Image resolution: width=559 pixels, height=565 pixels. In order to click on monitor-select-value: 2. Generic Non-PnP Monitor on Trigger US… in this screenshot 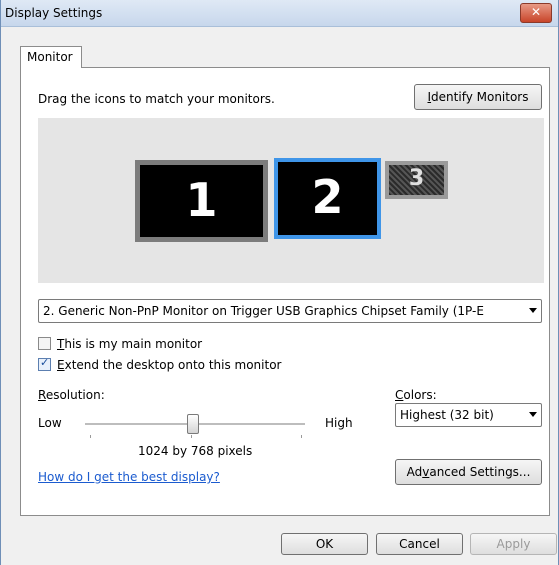, I will do `click(263, 311)`.